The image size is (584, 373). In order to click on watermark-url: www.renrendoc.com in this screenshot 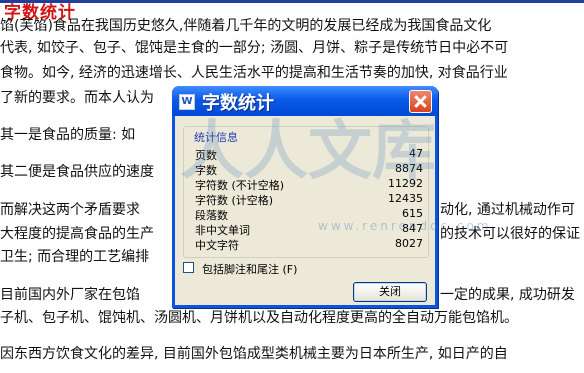, I will do `click(405, 226)`.